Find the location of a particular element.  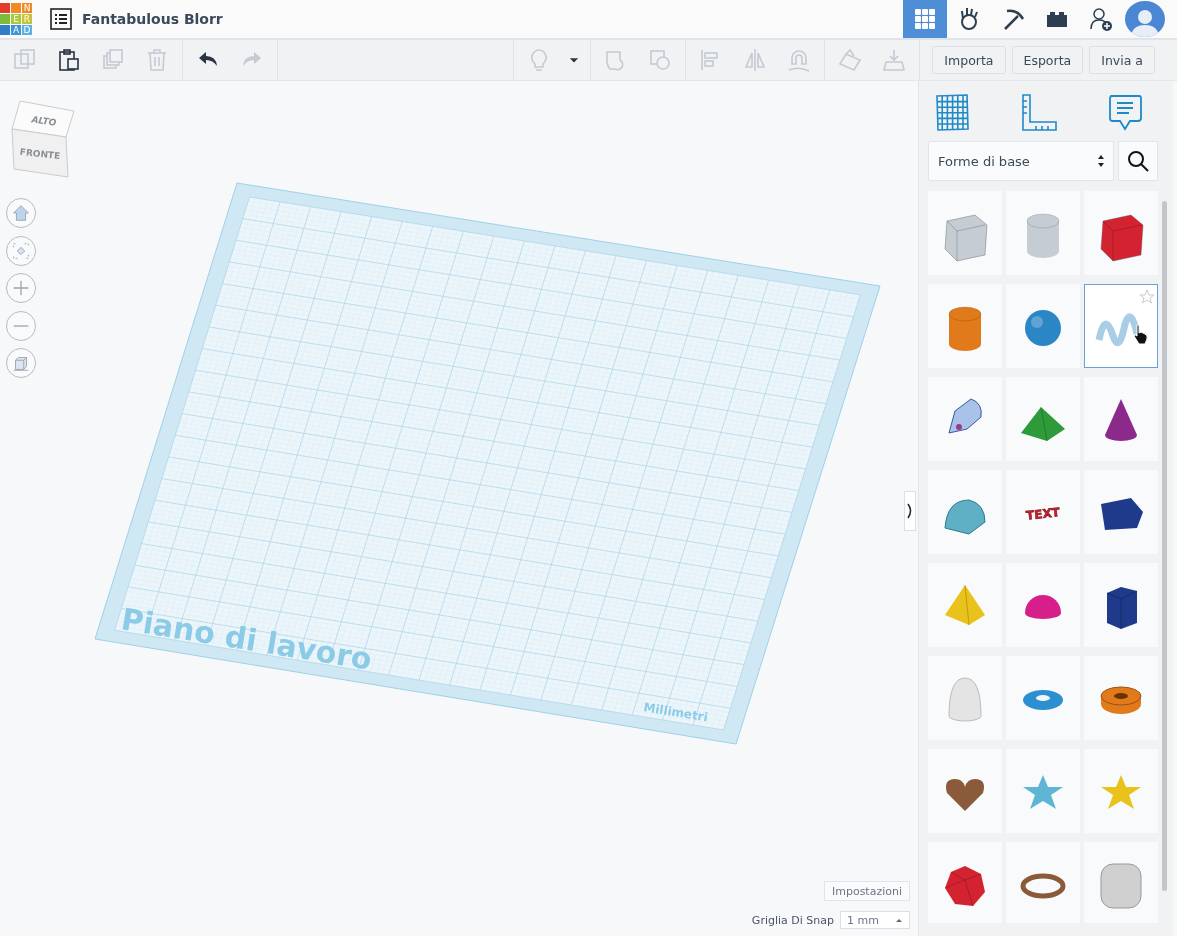

collapse-panel-button is located at coordinates (910, 511).